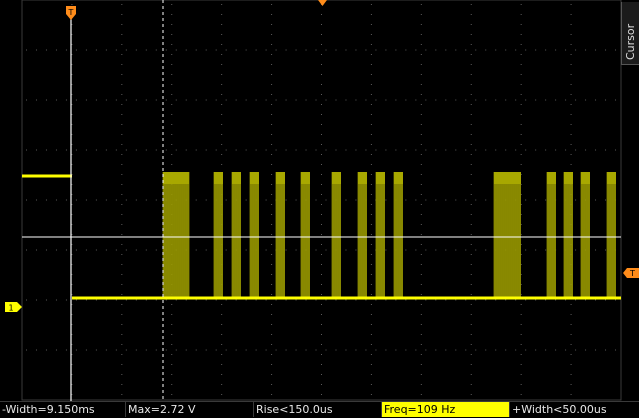 The height and width of the screenshot is (418, 639). Describe the element at coordinates (318, 409) in the screenshot. I see `measurement-rise: Rise<150.0us` at that location.